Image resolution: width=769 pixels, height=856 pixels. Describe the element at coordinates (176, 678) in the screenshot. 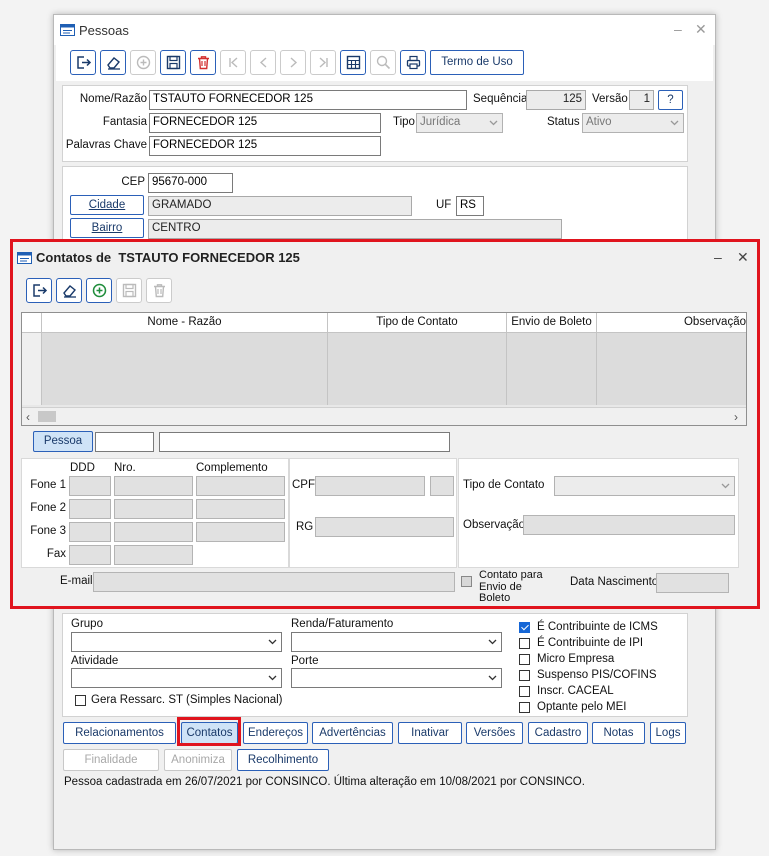

I see `atividade-select` at that location.